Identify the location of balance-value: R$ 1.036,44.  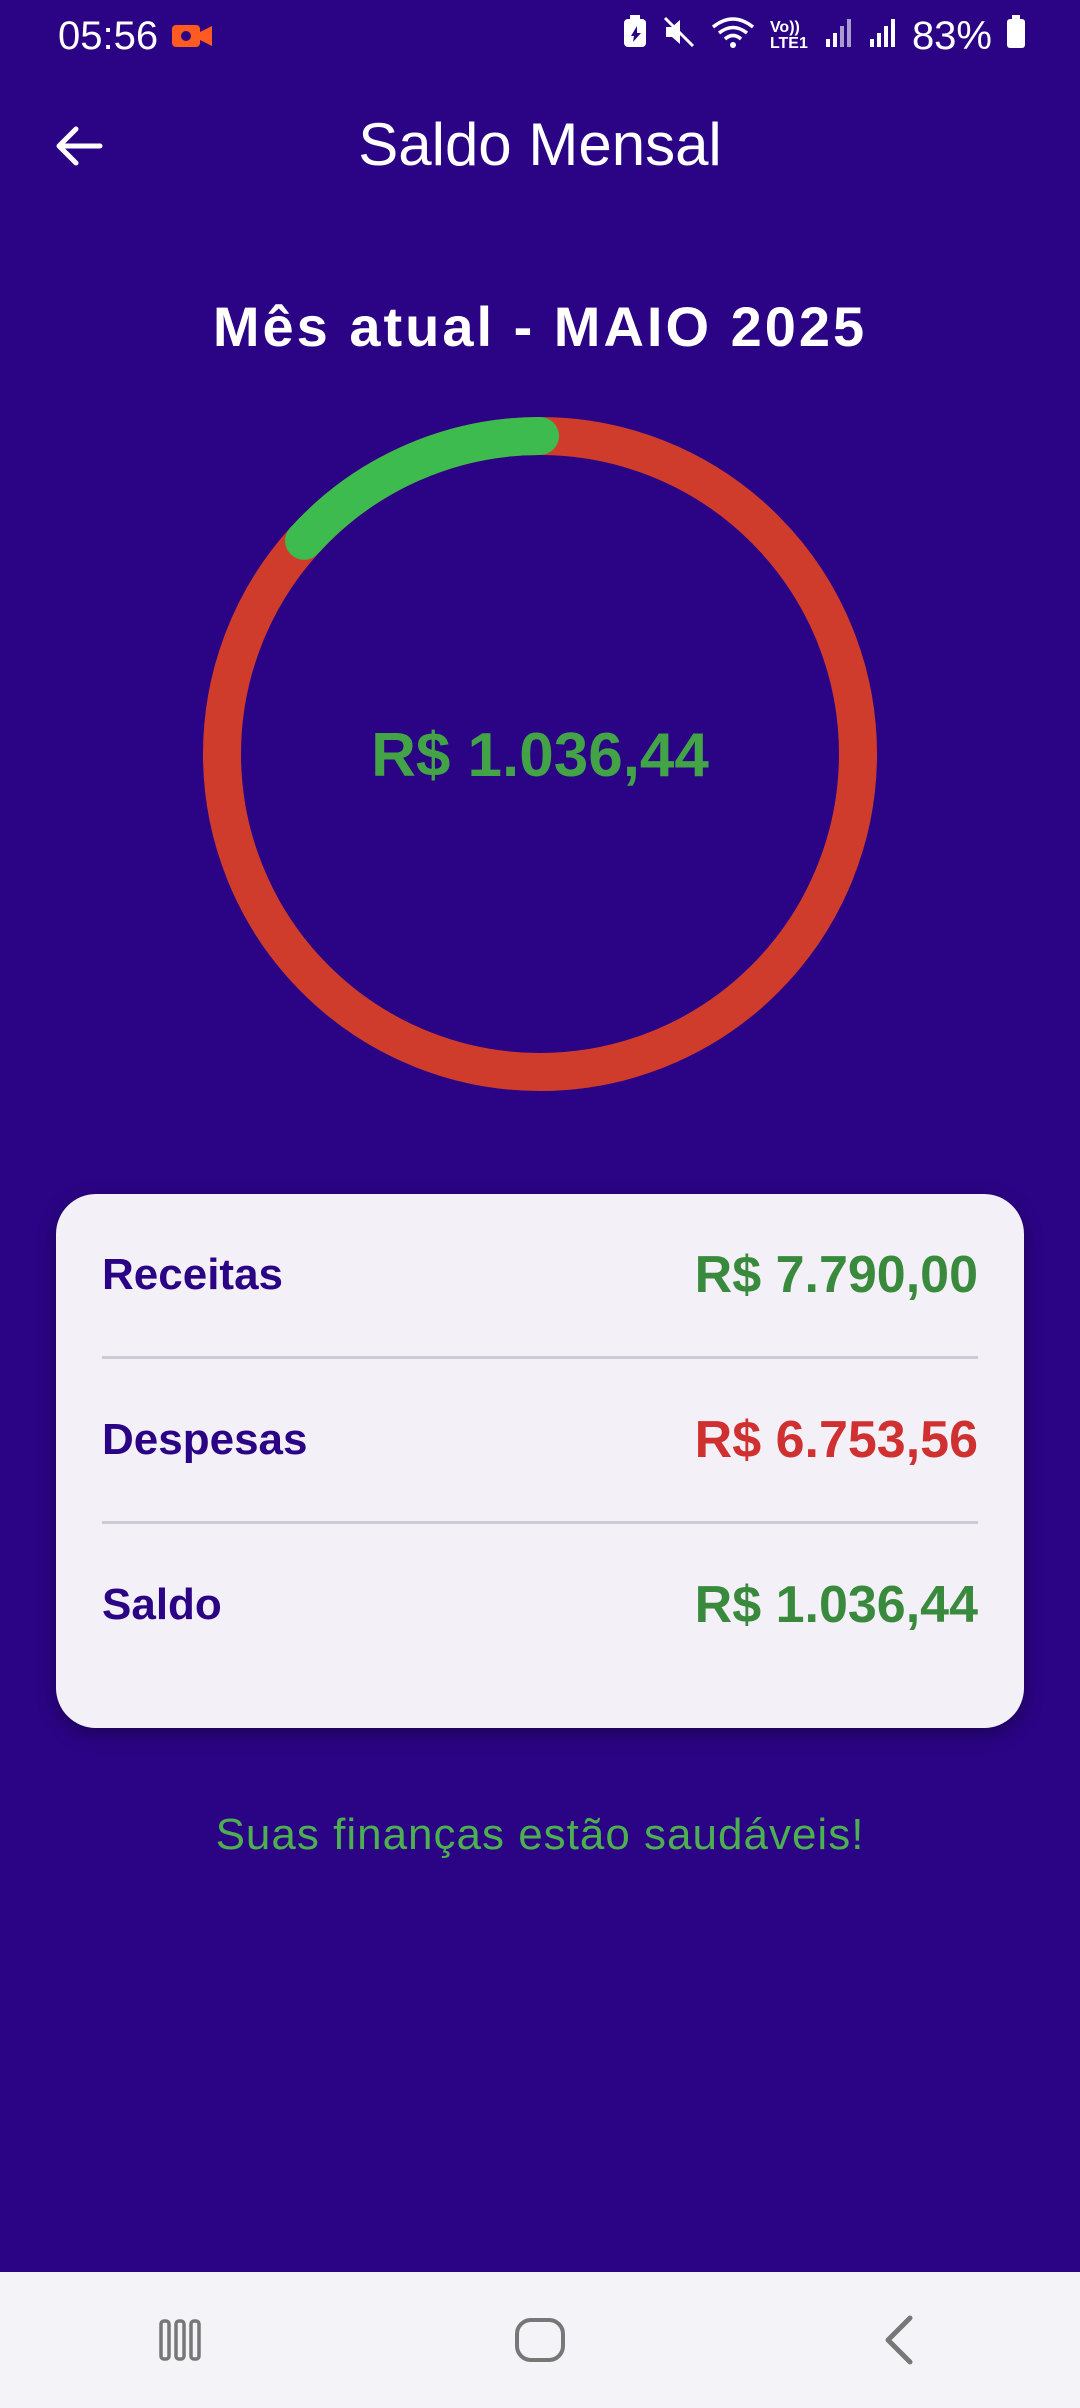
(836, 1605).